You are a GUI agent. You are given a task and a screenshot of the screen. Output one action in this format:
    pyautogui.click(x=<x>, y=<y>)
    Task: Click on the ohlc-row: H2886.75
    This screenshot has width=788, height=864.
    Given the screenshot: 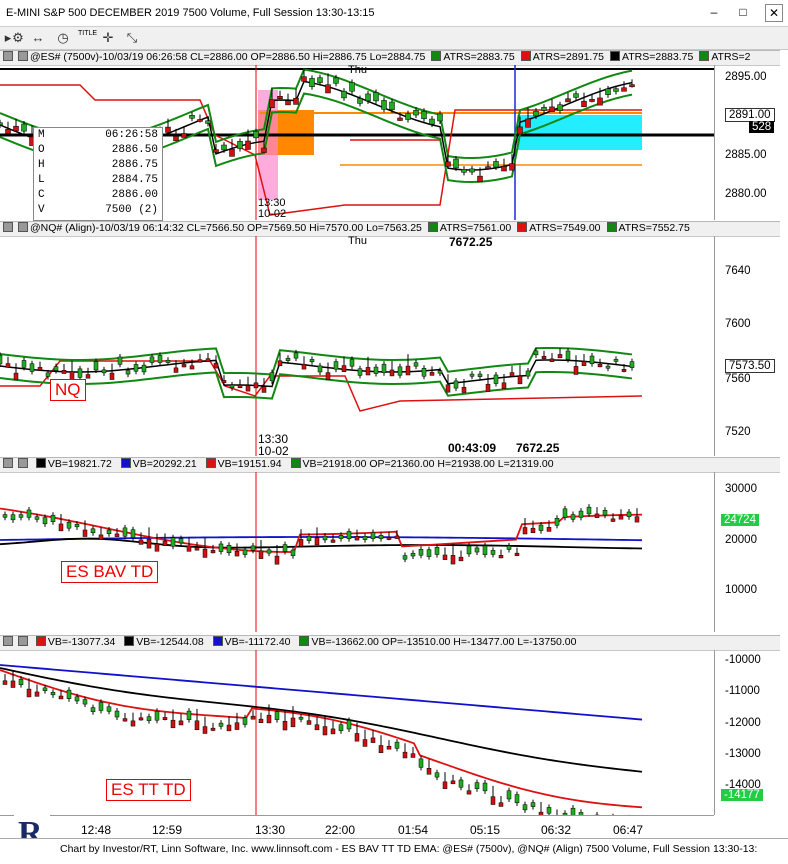 What is the action you would take?
    pyautogui.click(x=98, y=165)
    